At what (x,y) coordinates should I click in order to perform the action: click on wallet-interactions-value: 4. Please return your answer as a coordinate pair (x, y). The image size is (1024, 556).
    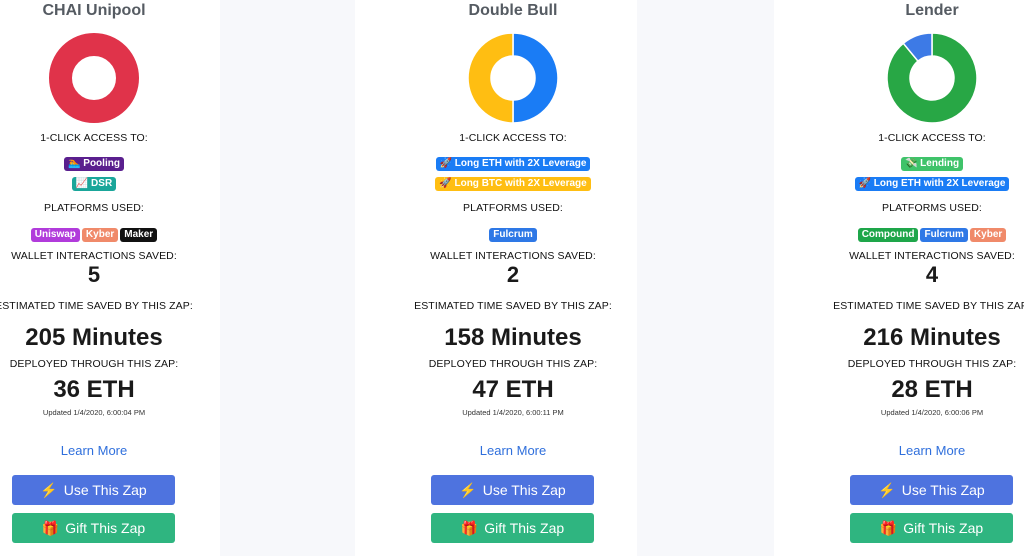
    Looking at the image, I should click on (932, 274).